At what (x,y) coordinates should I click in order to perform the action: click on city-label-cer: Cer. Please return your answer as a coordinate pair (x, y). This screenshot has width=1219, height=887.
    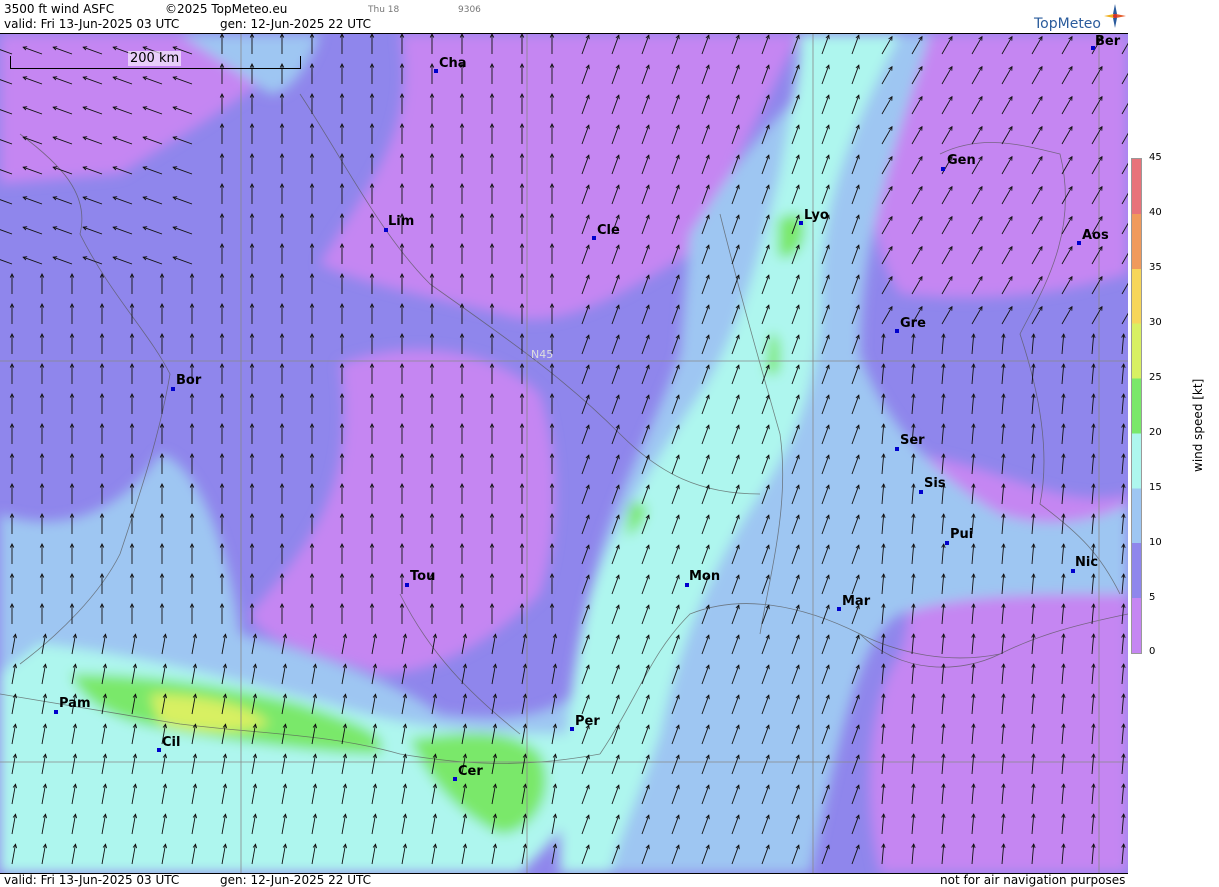
    Looking at the image, I should click on (470, 771).